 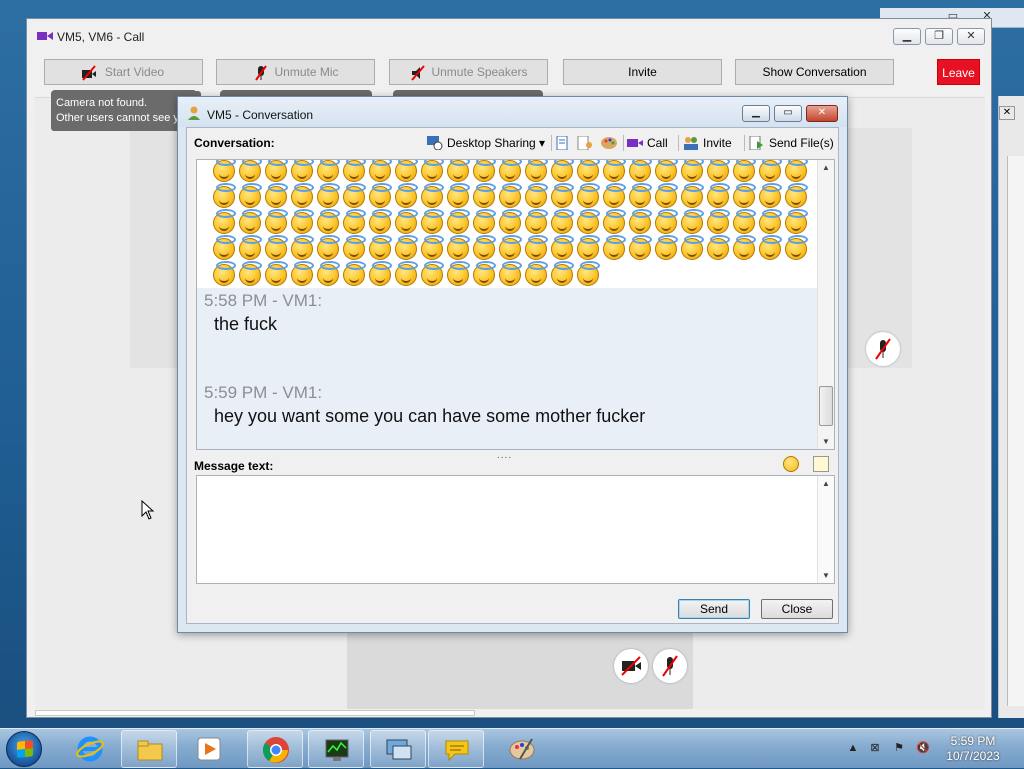 What do you see at coordinates (1015, 431) in the screenshot?
I see `side-panel` at bounding box center [1015, 431].